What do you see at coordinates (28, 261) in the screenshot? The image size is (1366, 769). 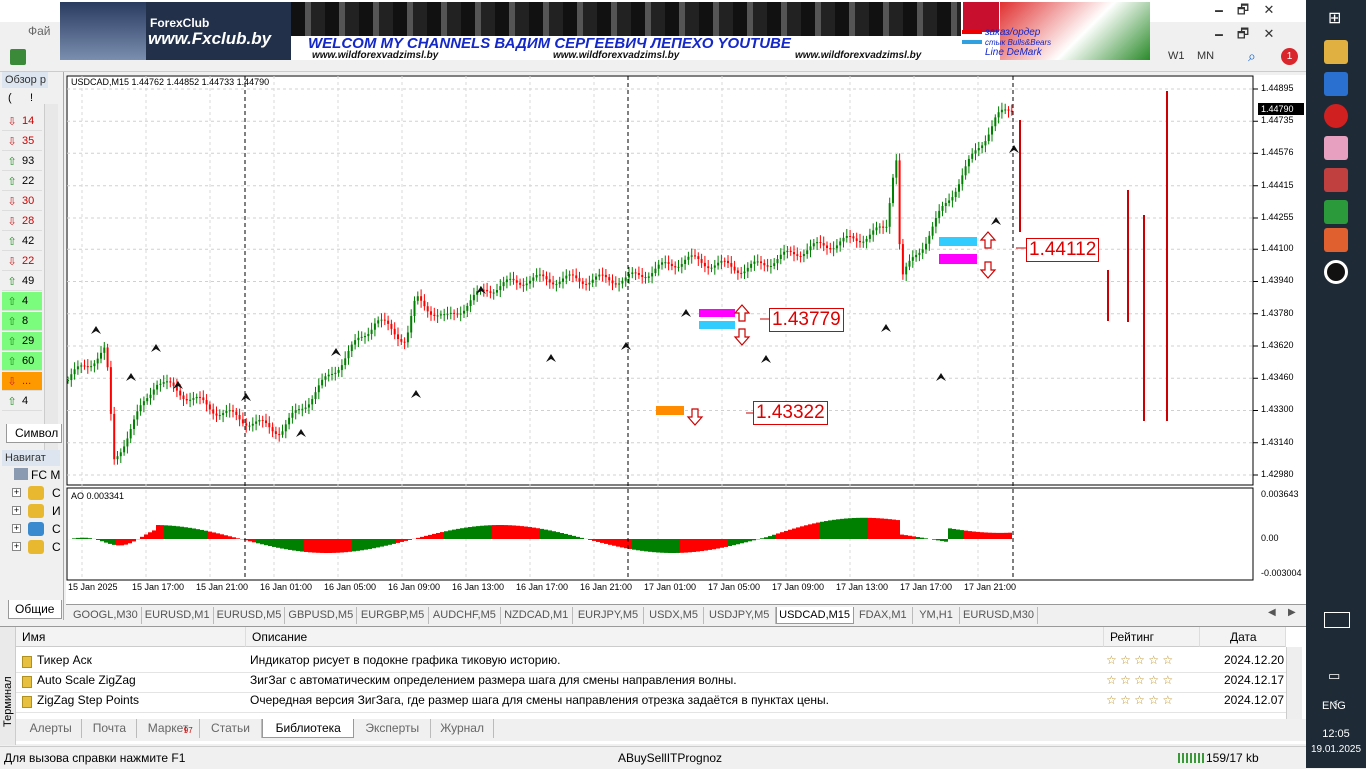 I see `mw-value: 22` at bounding box center [28, 261].